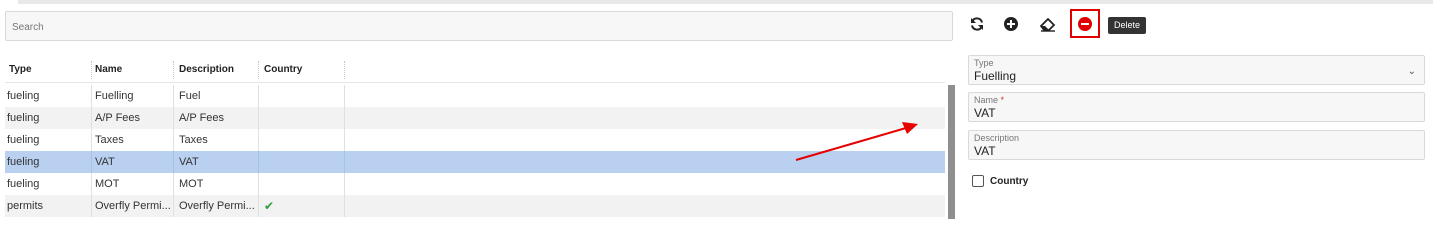  I want to click on delete-tooltip: Delete, so click(1127, 25).